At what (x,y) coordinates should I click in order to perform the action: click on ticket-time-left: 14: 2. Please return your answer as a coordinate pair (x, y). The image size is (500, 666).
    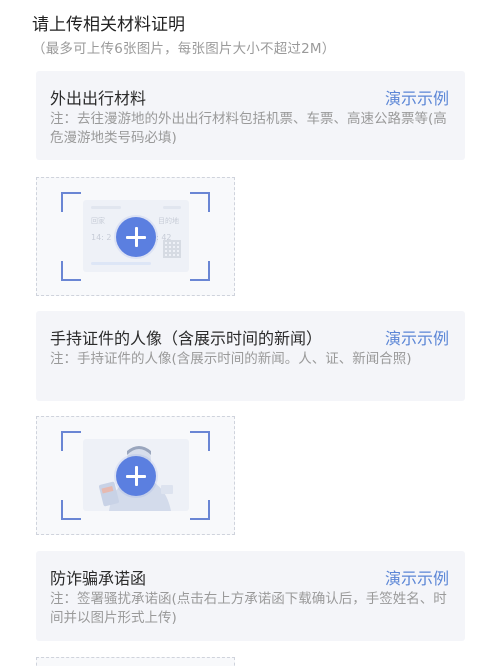
    Looking at the image, I should click on (101, 237).